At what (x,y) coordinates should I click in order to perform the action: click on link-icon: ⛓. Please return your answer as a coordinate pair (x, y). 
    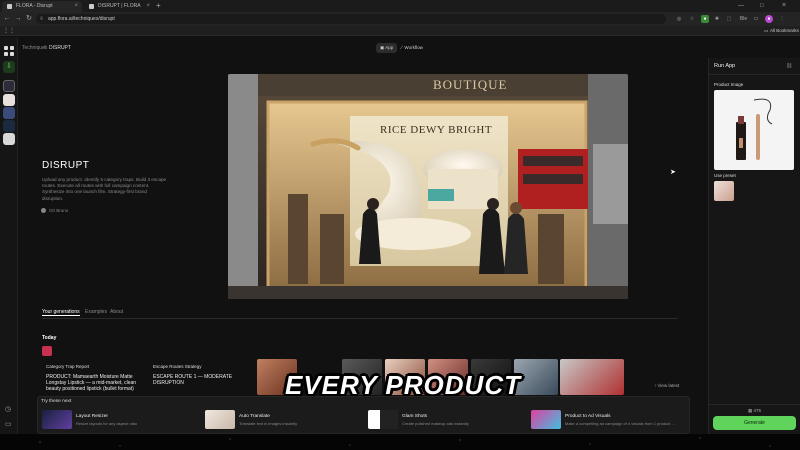
    Looking at the image, I should click on (789, 66).